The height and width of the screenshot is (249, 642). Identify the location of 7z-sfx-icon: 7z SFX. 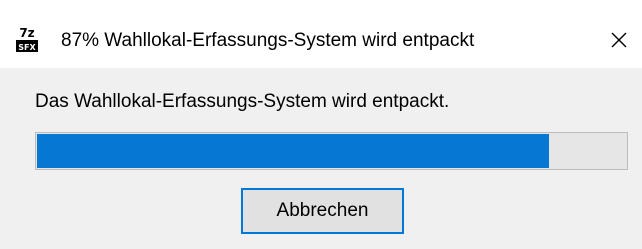
(27, 39).